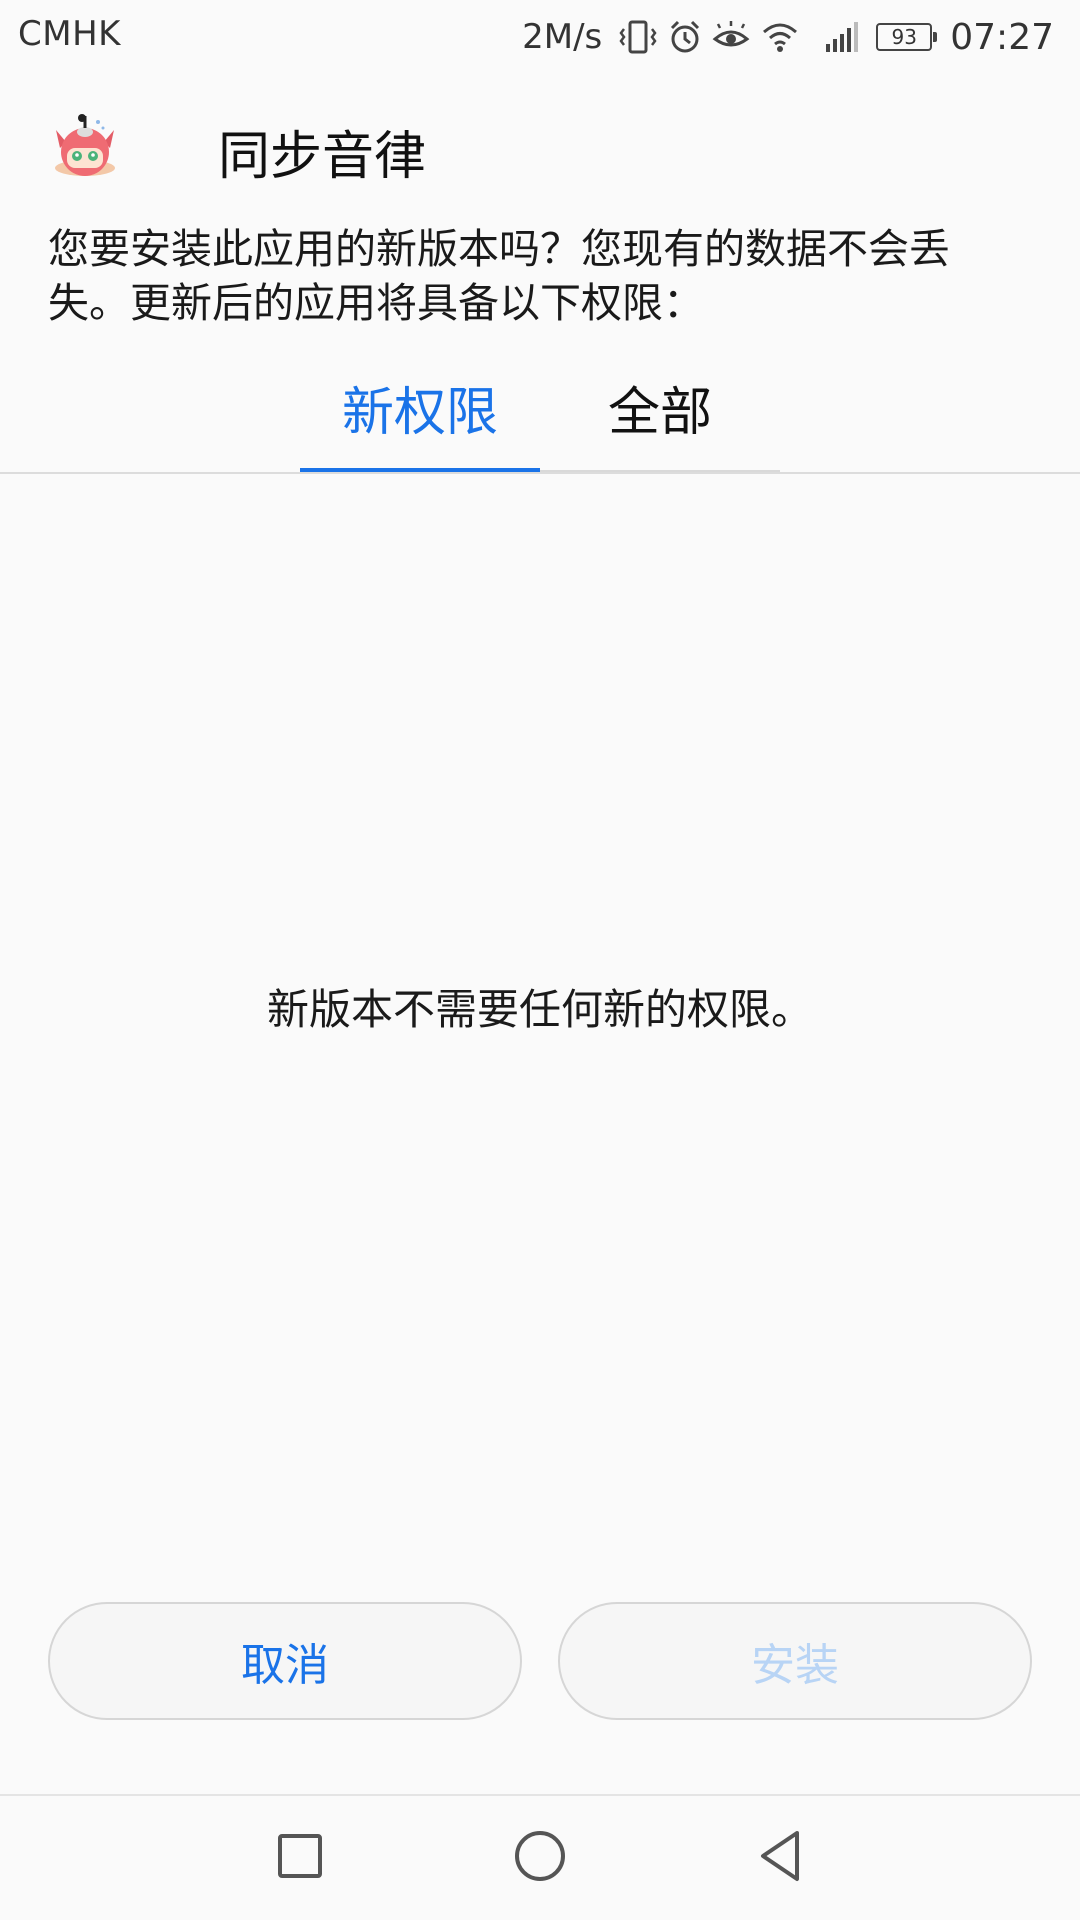 Image resolution: width=1080 pixels, height=1920 pixels. Describe the element at coordinates (780, 37) in the screenshot. I see `wifi-icon` at that location.